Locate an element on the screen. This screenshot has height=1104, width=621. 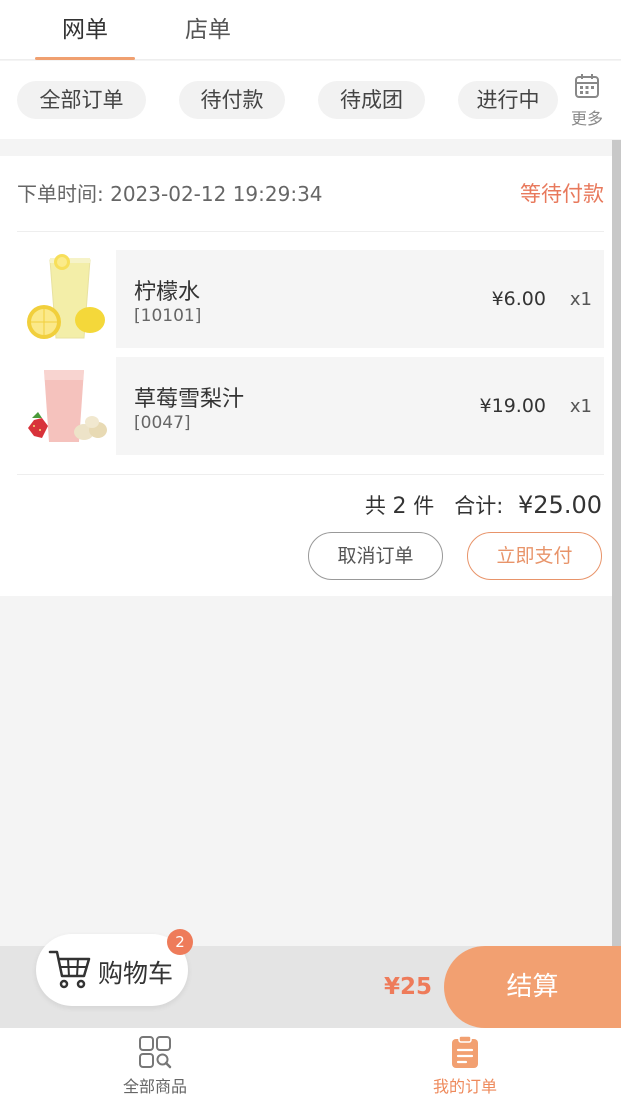
nav-all-products-label: 全部商品 is located at coordinates (154, 1086).